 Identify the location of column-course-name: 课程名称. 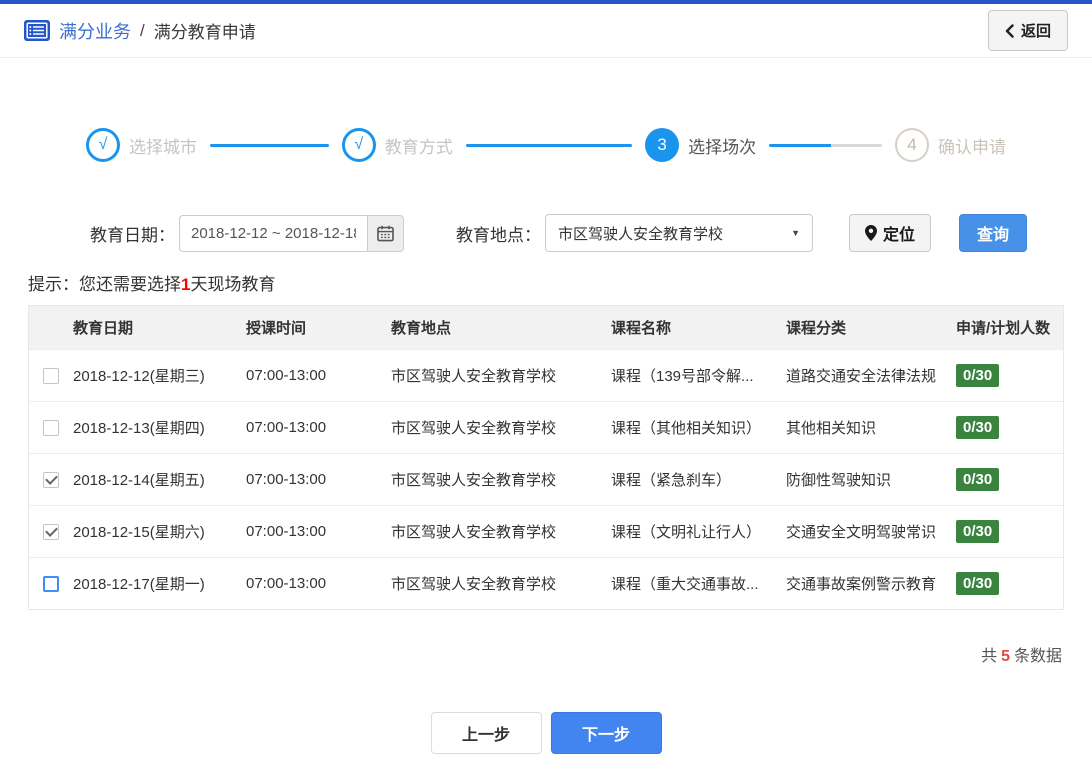
(641, 328).